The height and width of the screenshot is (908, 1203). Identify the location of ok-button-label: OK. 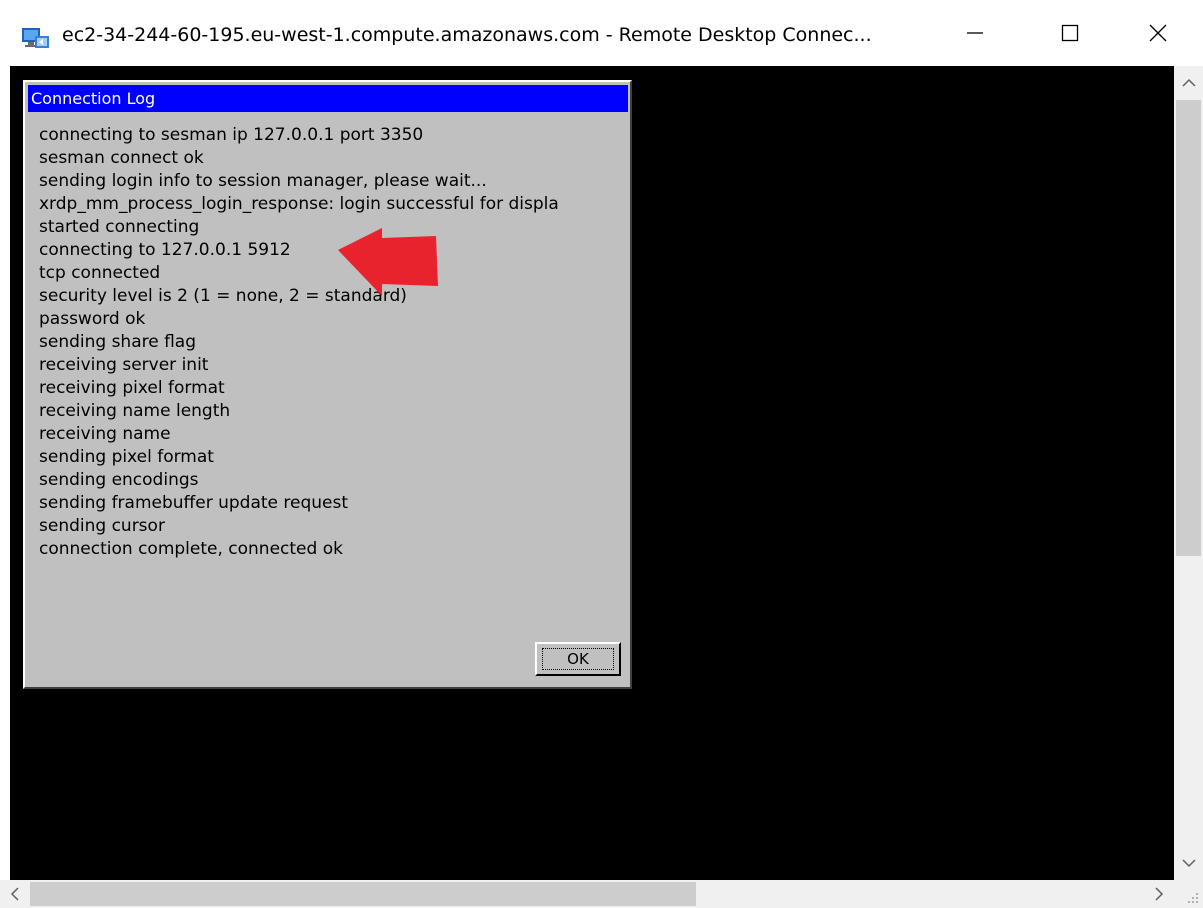
(578, 659).